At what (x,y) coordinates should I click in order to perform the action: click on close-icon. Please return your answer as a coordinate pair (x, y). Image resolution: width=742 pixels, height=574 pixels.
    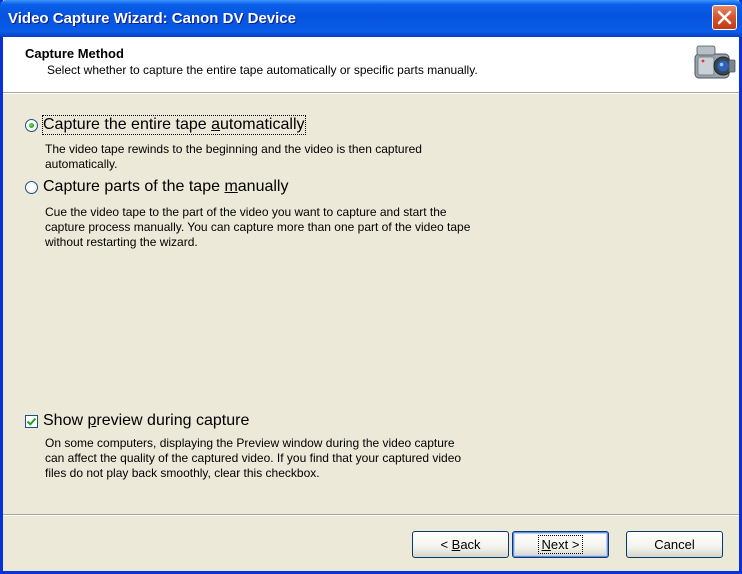
    Looking at the image, I should click on (724, 17).